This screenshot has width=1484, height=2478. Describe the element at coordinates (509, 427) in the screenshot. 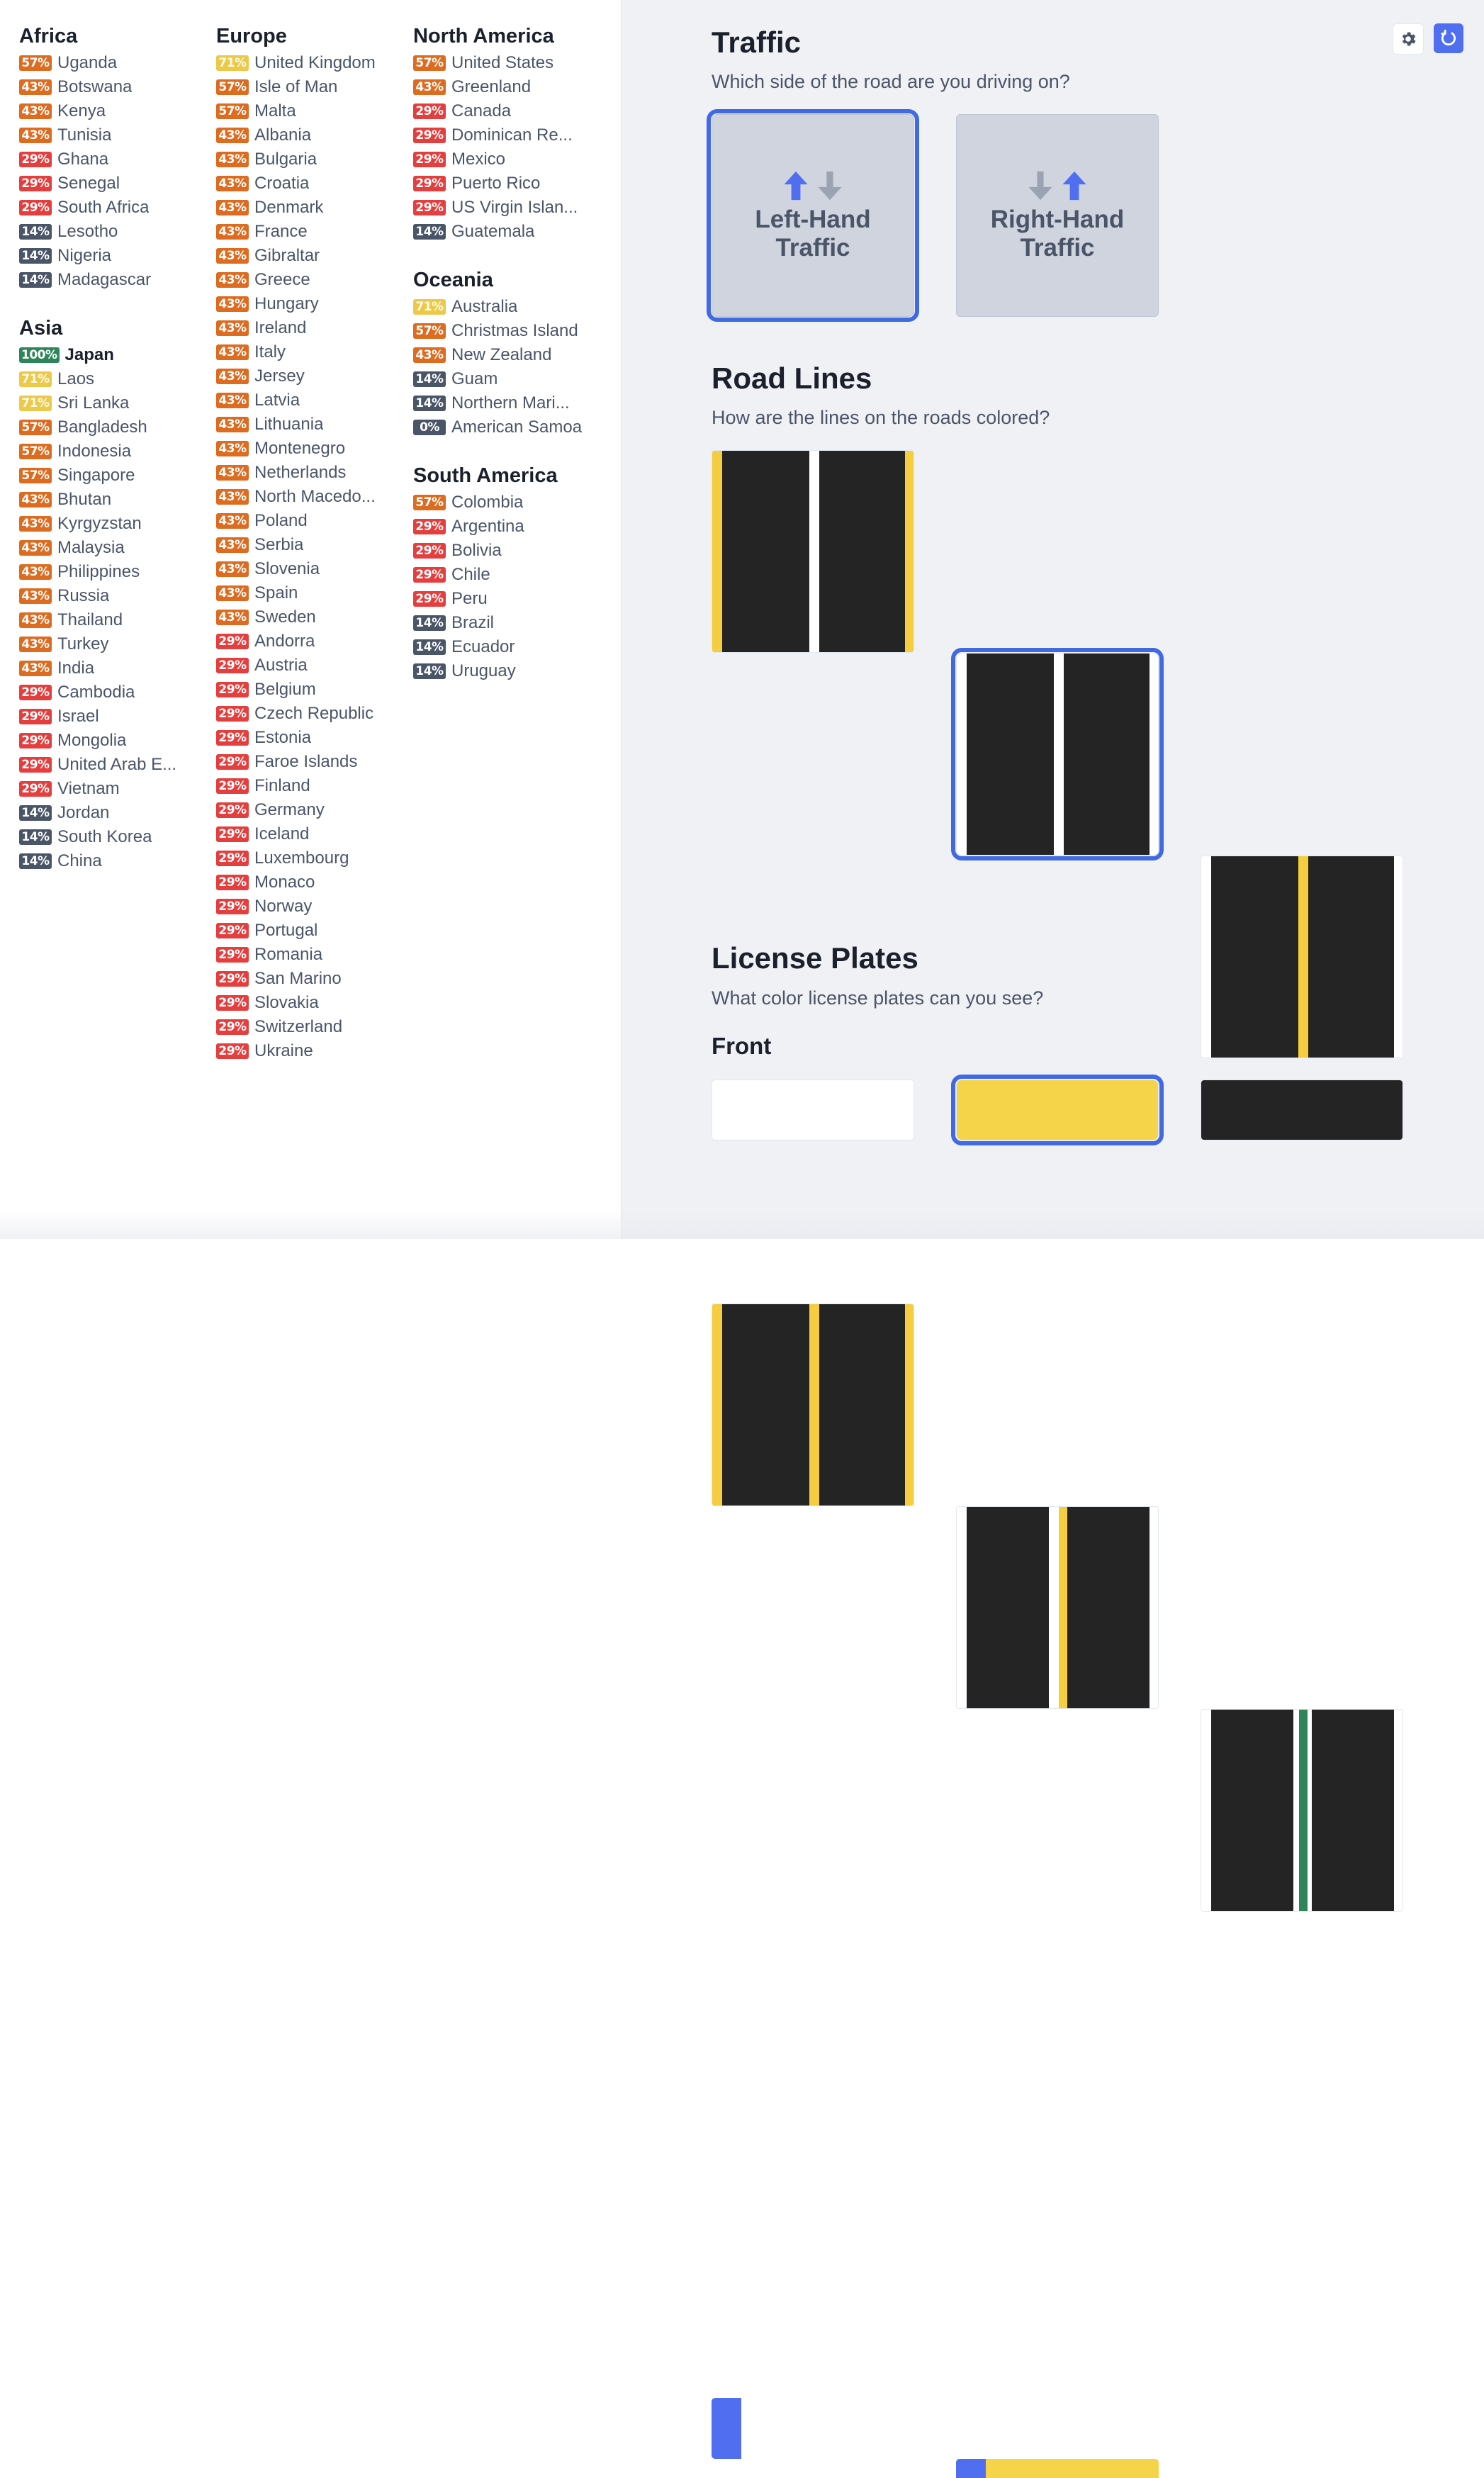

I see `country-result: 0% American Samoa` at that location.